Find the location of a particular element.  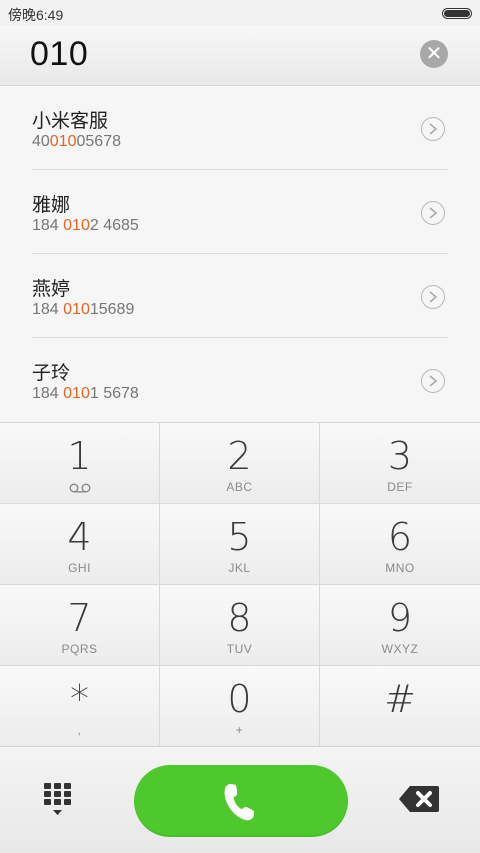

key-6: 6 MNO is located at coordinates (400, 544).